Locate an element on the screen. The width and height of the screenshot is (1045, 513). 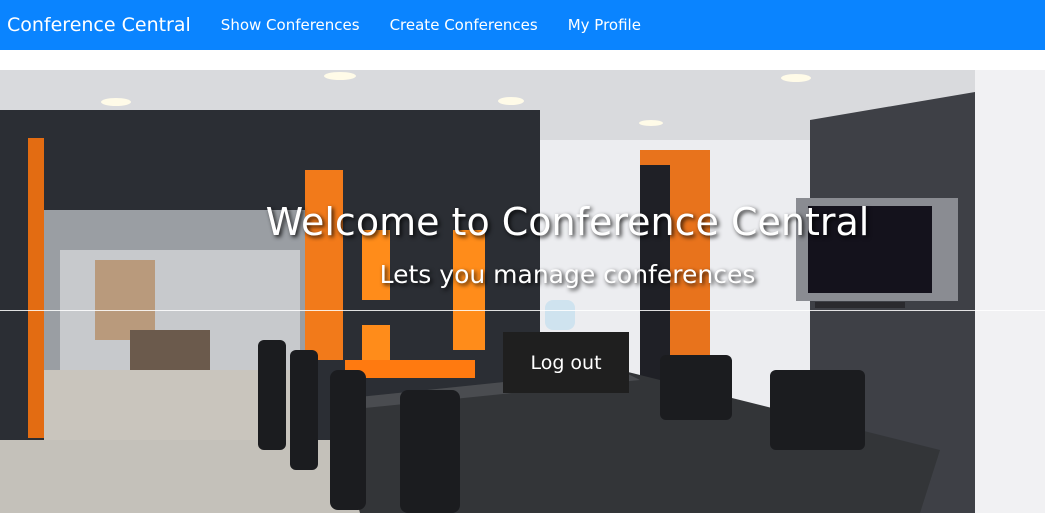
hero-subtitle: Lets you manage conferences is located at coordinates (567, 274).